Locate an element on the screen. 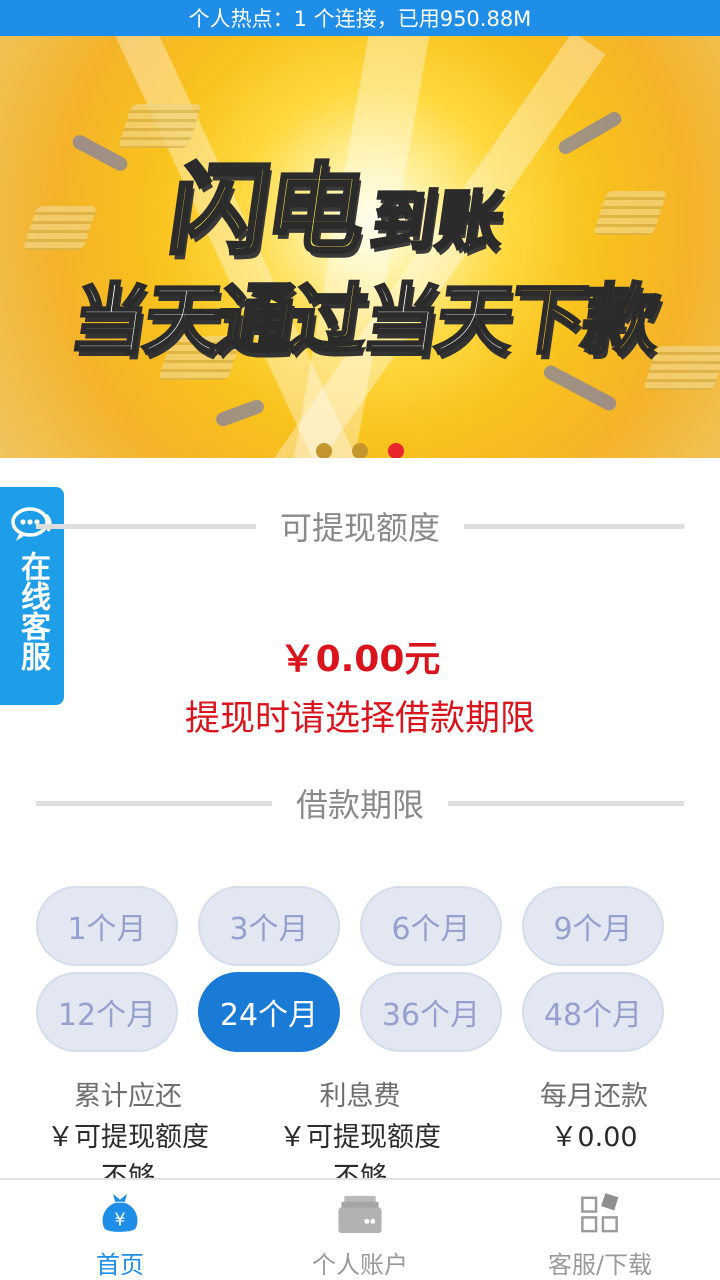  tab-home: ¥ 首页 is located at coordinates (120, 1230).